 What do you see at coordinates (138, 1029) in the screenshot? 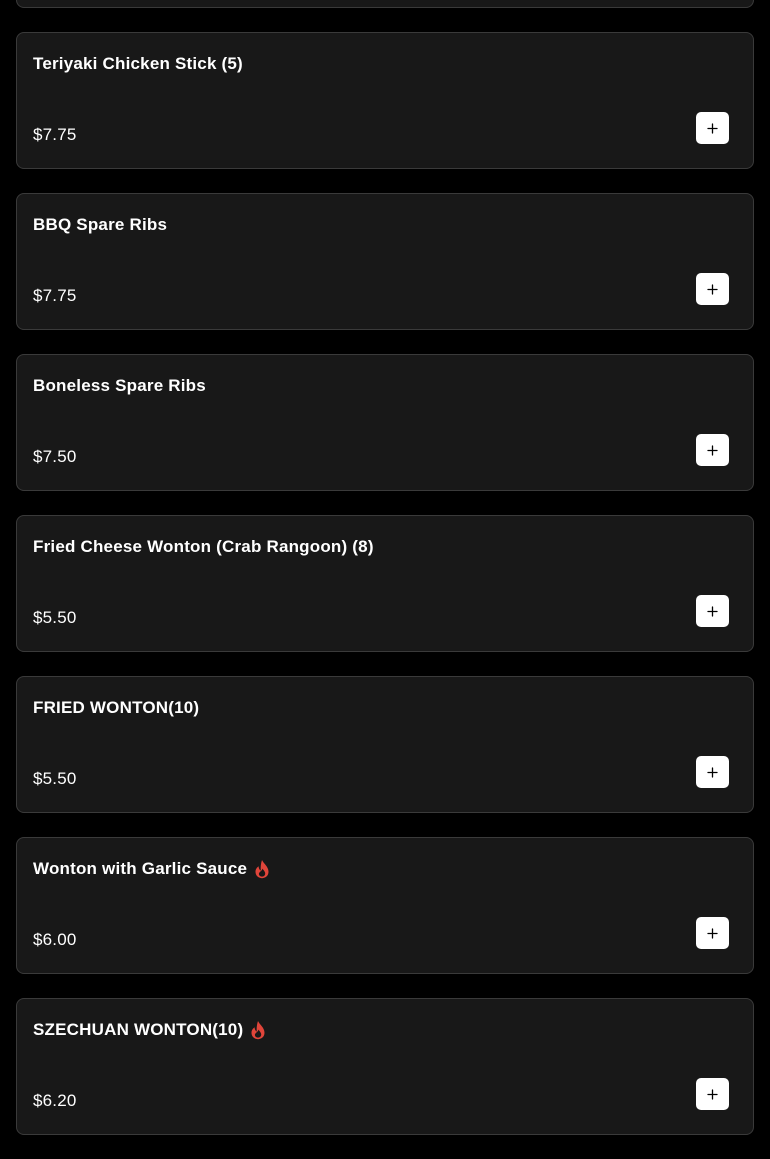
I see `item-name-text: SZECHUAN WONTON(10)` at bounding box center [138, 1029].